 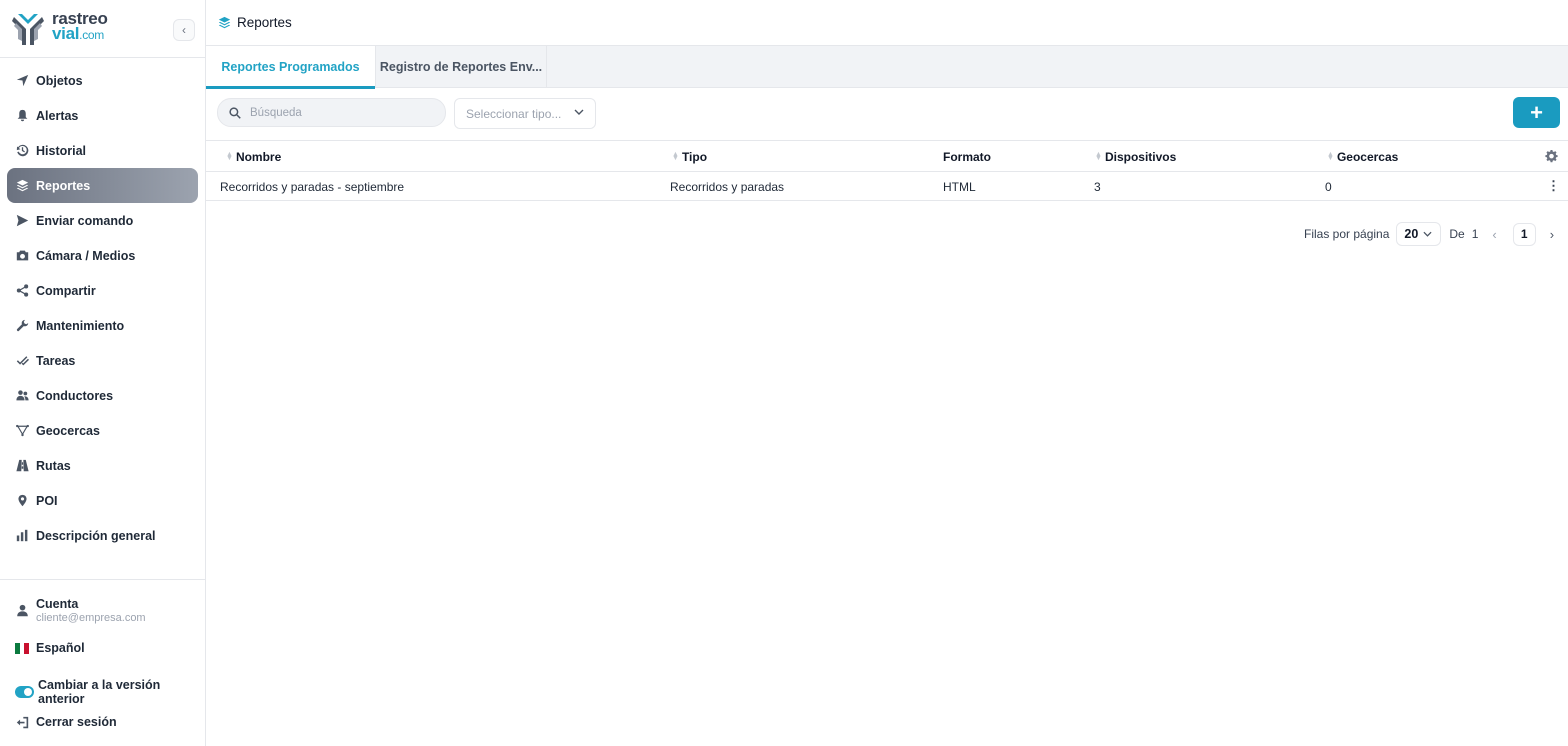 I want to click on of-label: De, so click(x=1457, y=234).